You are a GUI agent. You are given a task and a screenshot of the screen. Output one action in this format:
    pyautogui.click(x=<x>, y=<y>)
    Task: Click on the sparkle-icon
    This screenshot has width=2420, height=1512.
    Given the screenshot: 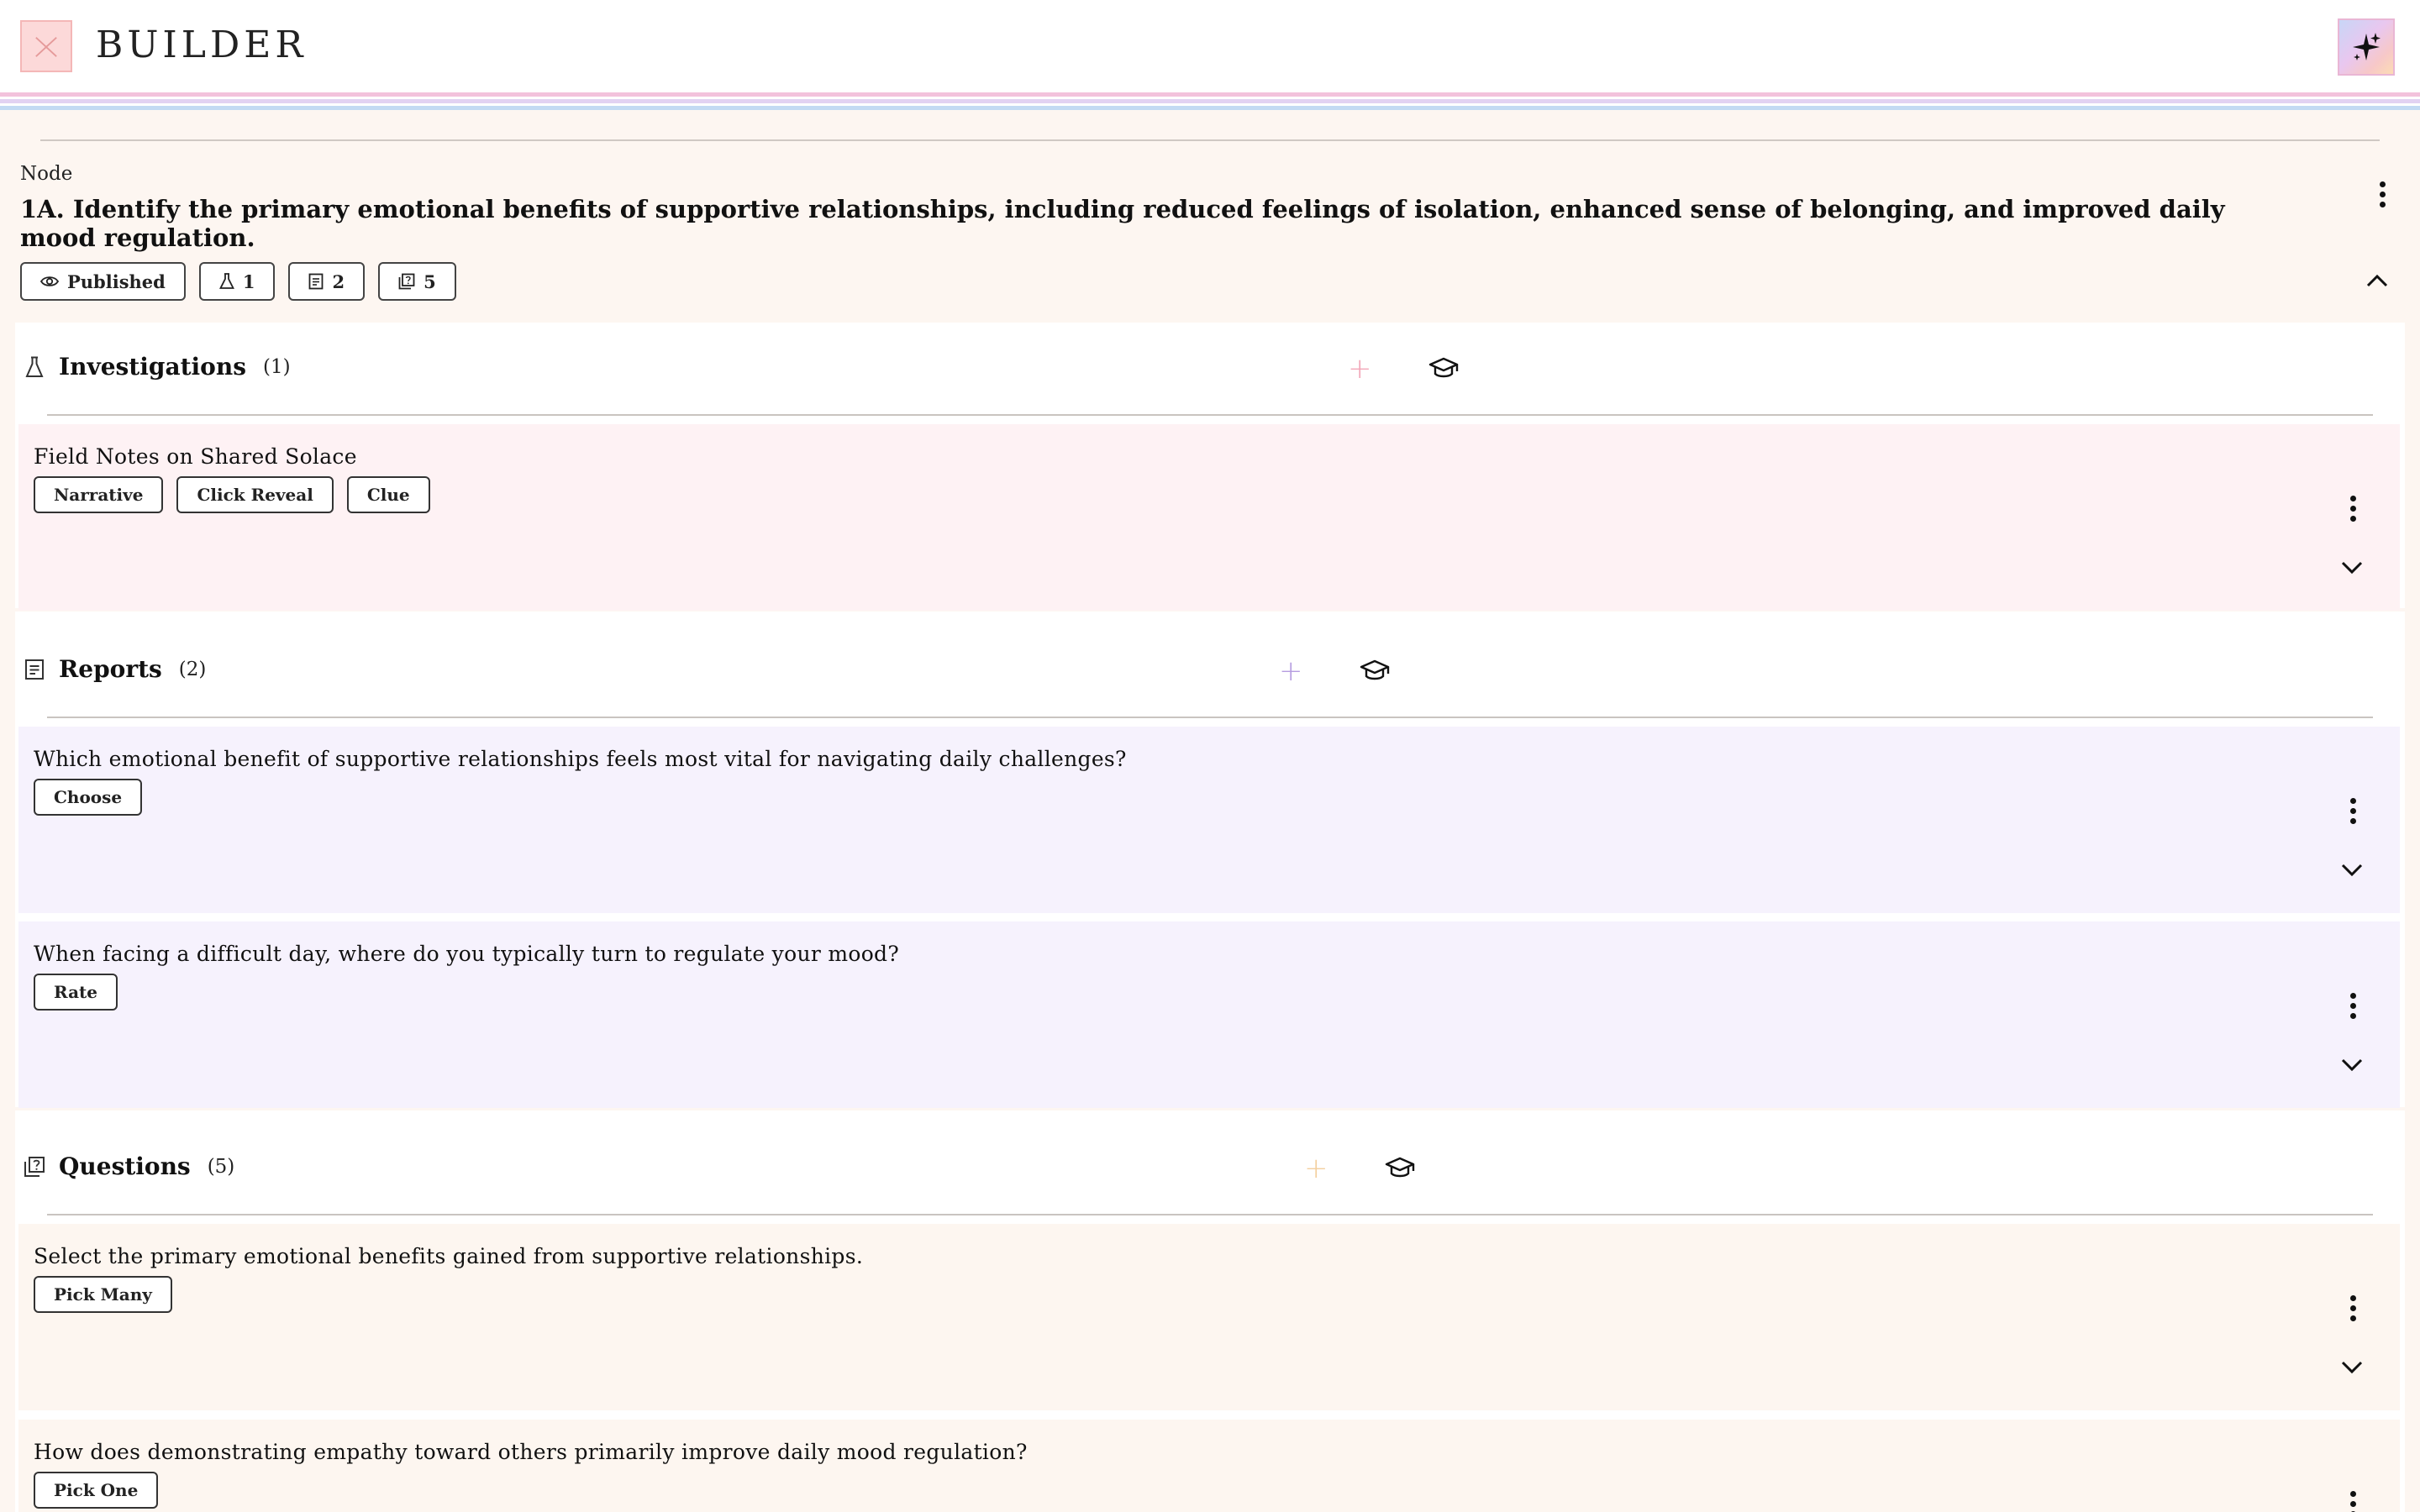 What is the action you would take?
    pyautogui.click(x=2366, y=47)
    